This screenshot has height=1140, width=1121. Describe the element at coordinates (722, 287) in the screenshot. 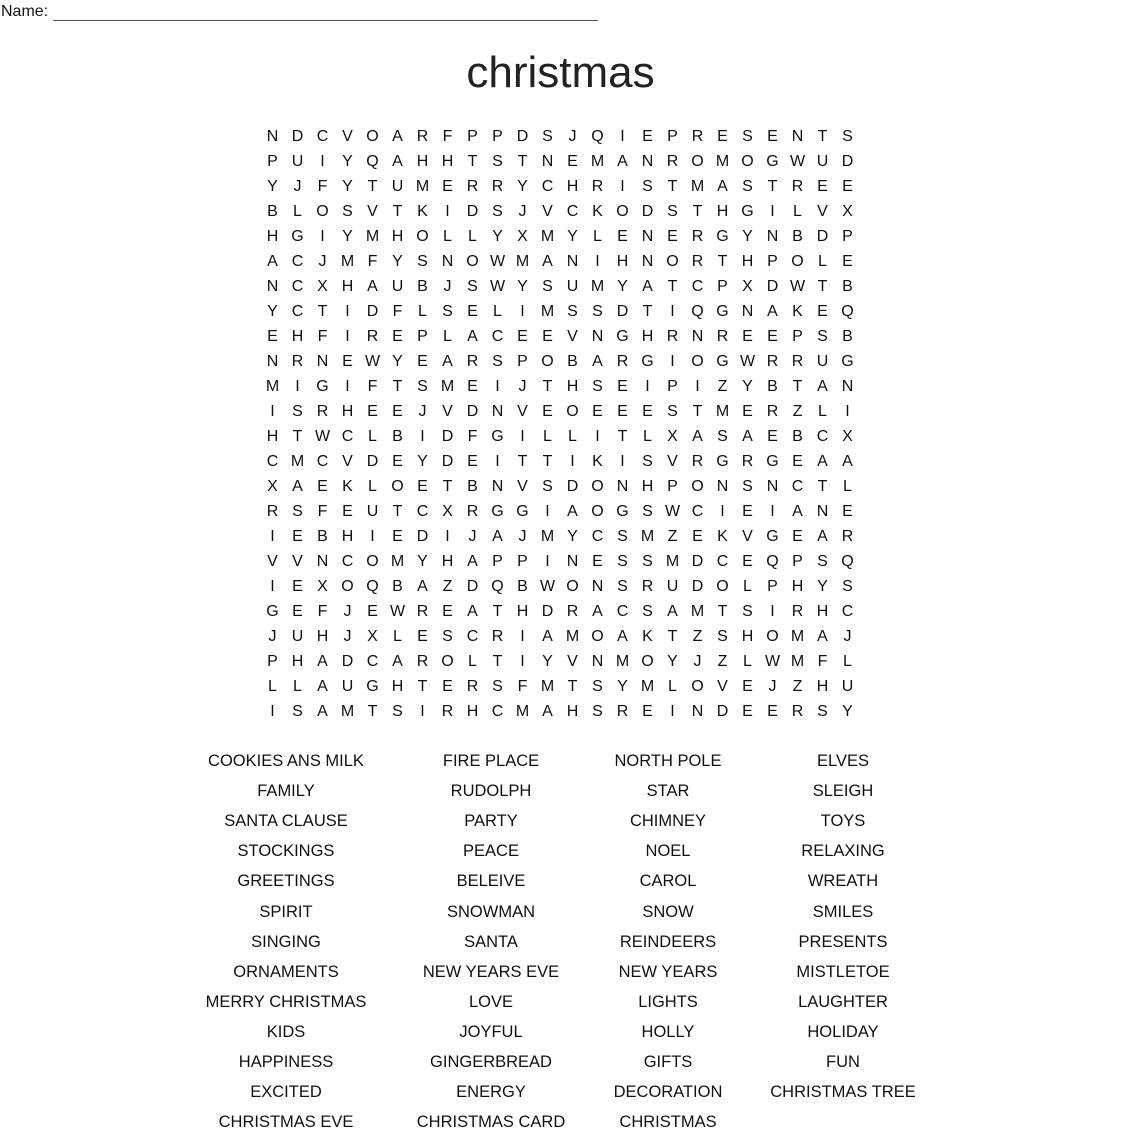

I see `grid-letter: P` at that location.